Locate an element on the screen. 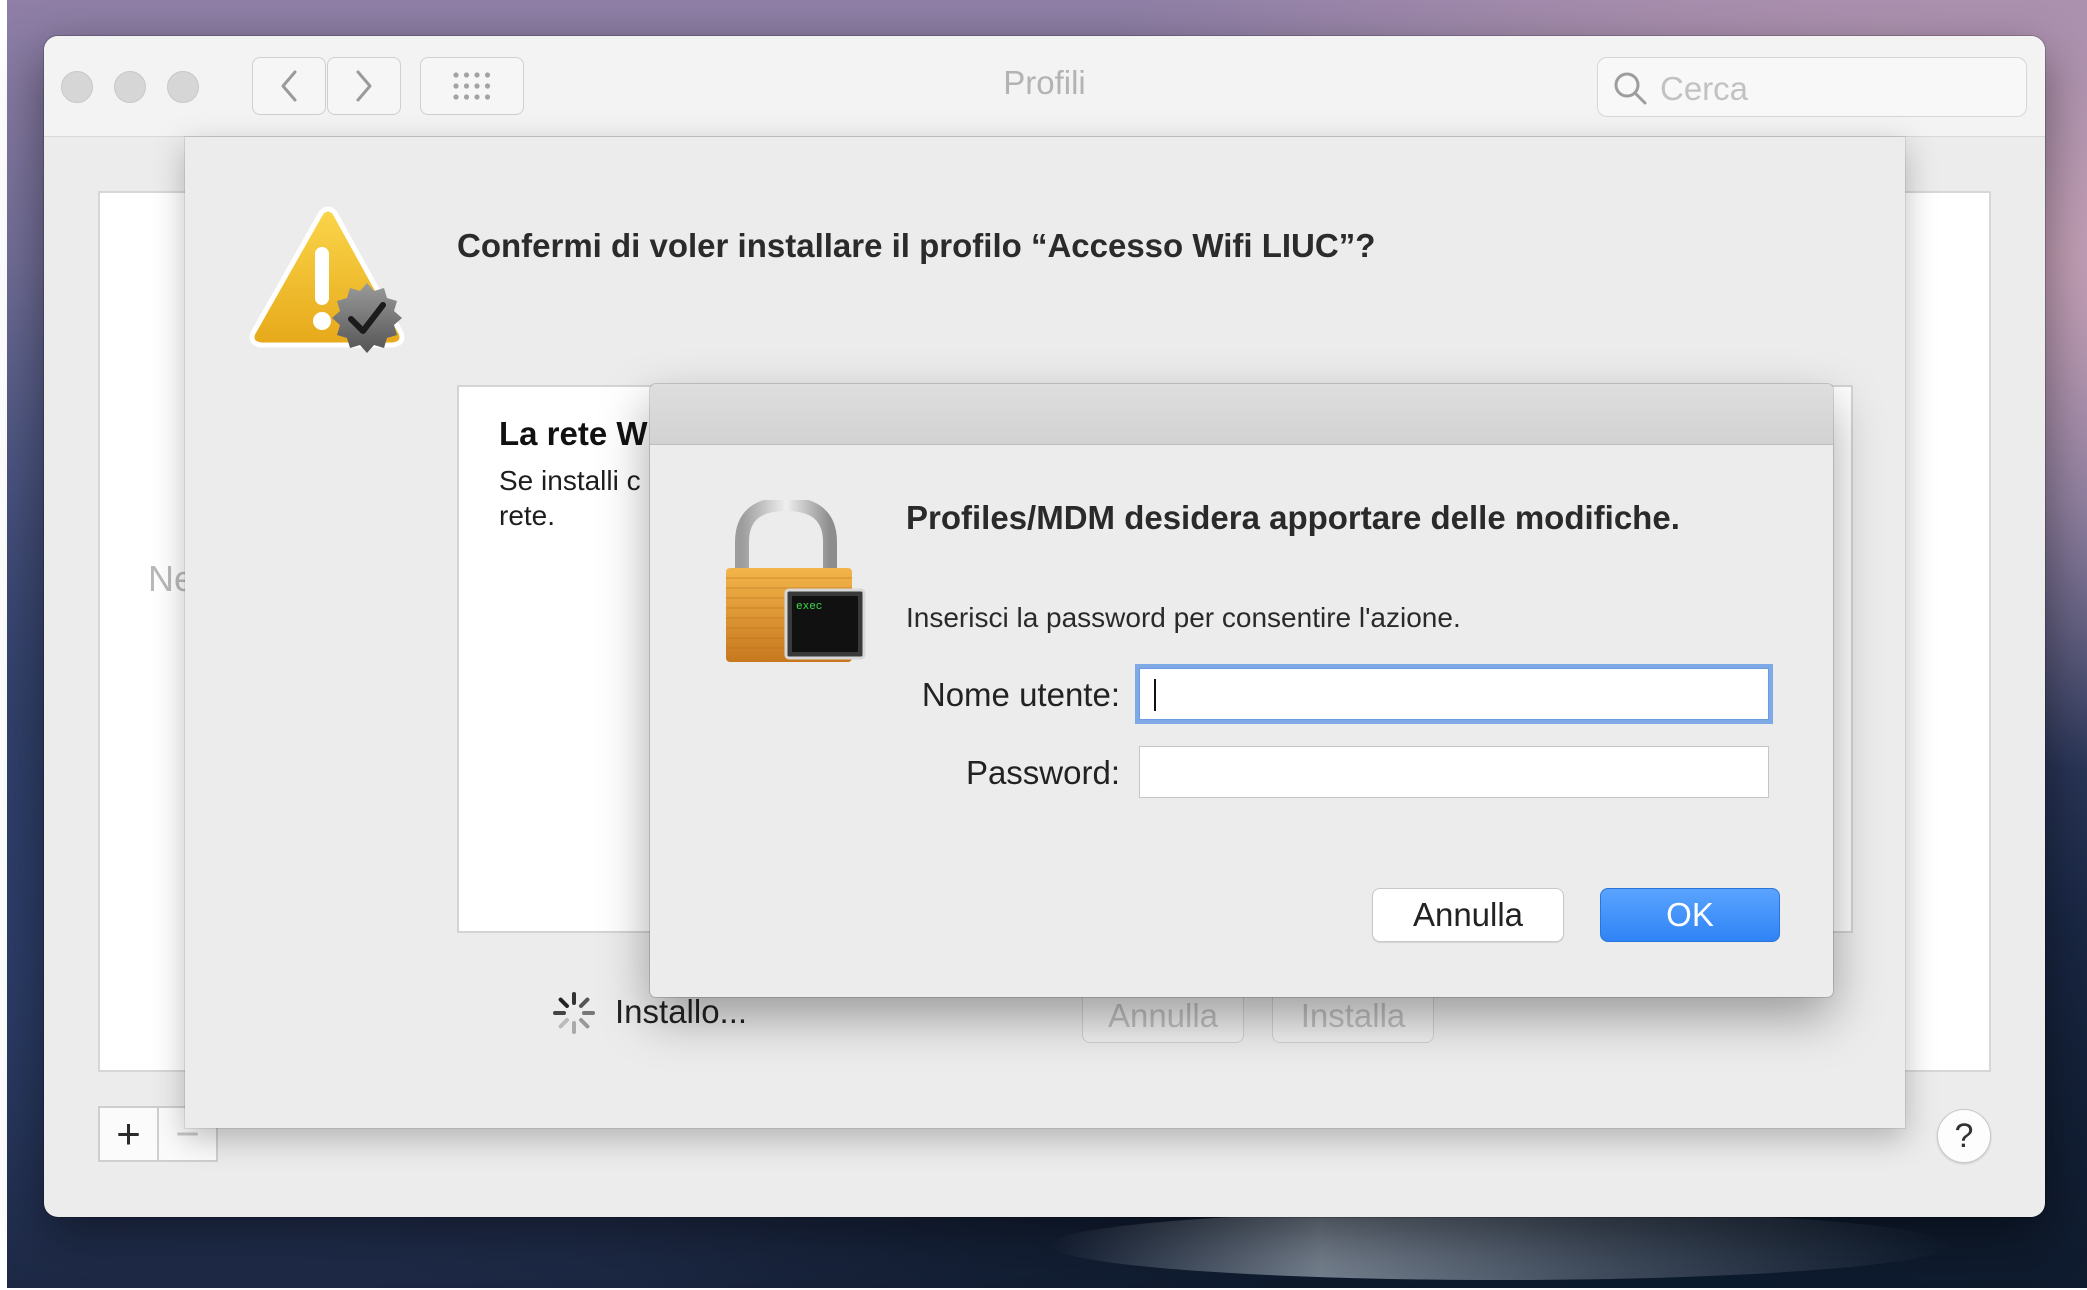 Image resolution: width=2087 pixels, height=1290 pixels. profile-description-line: rete. is located at coordinates (527, 515).